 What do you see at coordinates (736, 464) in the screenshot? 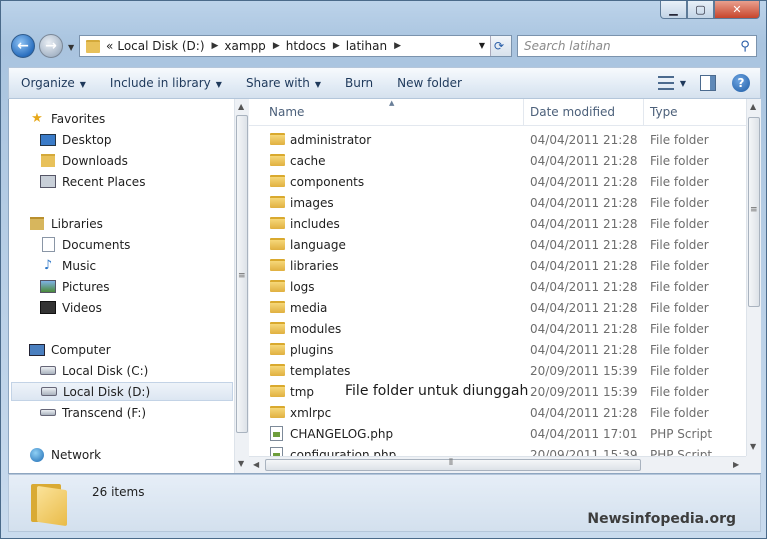
I see `scroll-right-icon: ▶` at bounding box center [736, 464].